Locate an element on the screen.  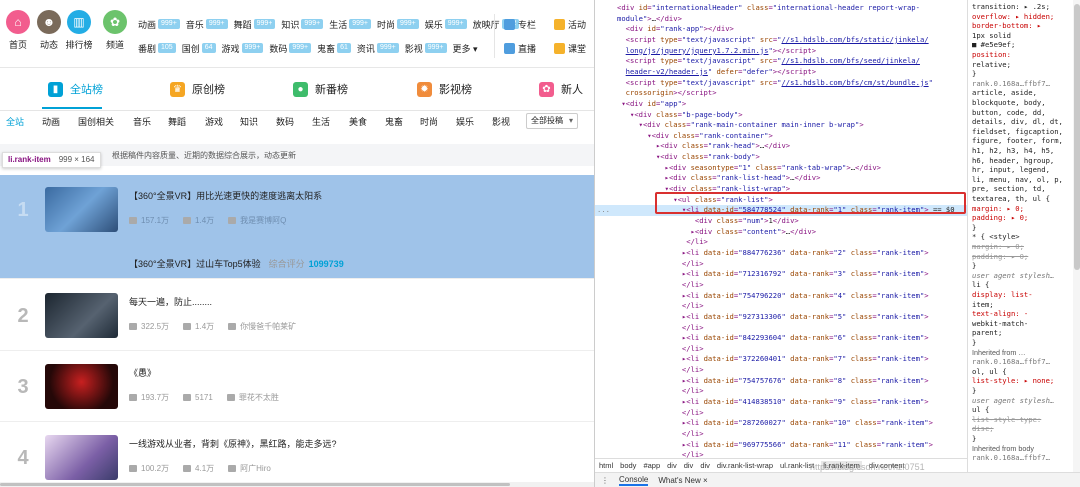
category-link: 更多 ▾ is located at coordinates (465, 48).